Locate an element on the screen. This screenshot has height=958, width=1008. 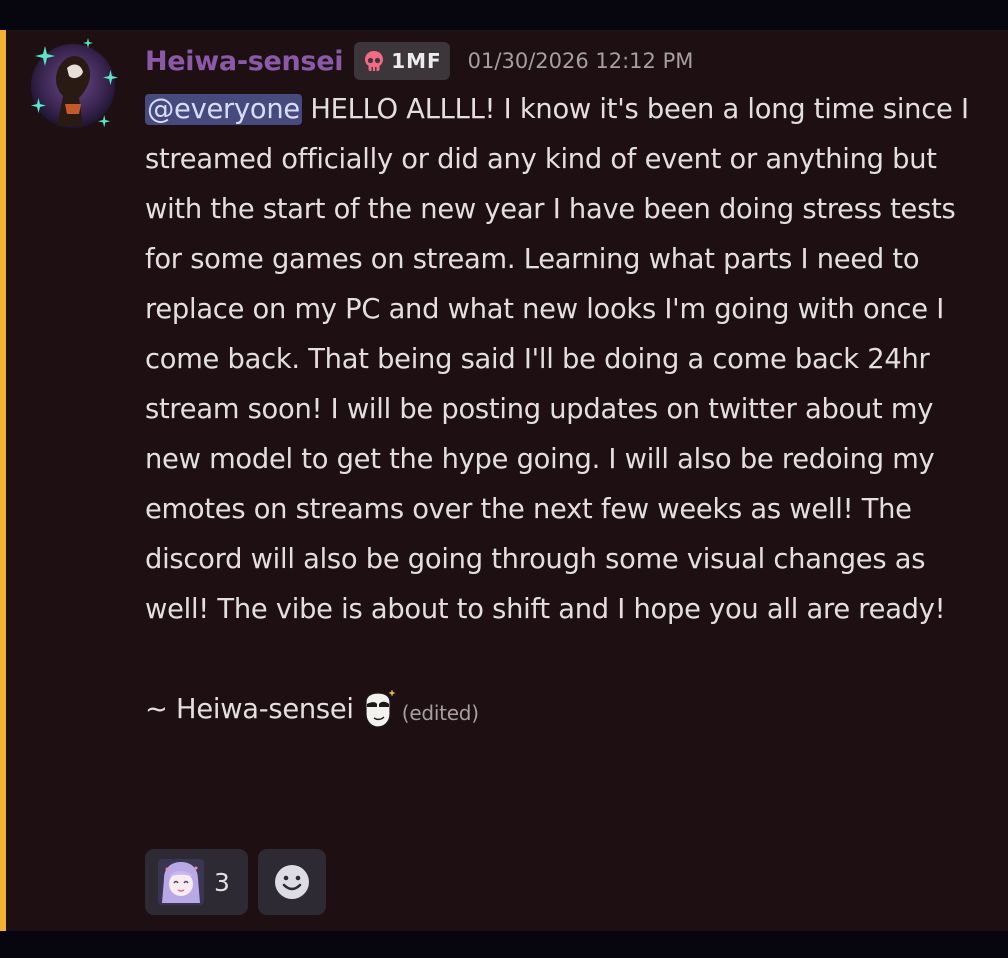
reaction-count: 3 is located at coordinates (222, 882).